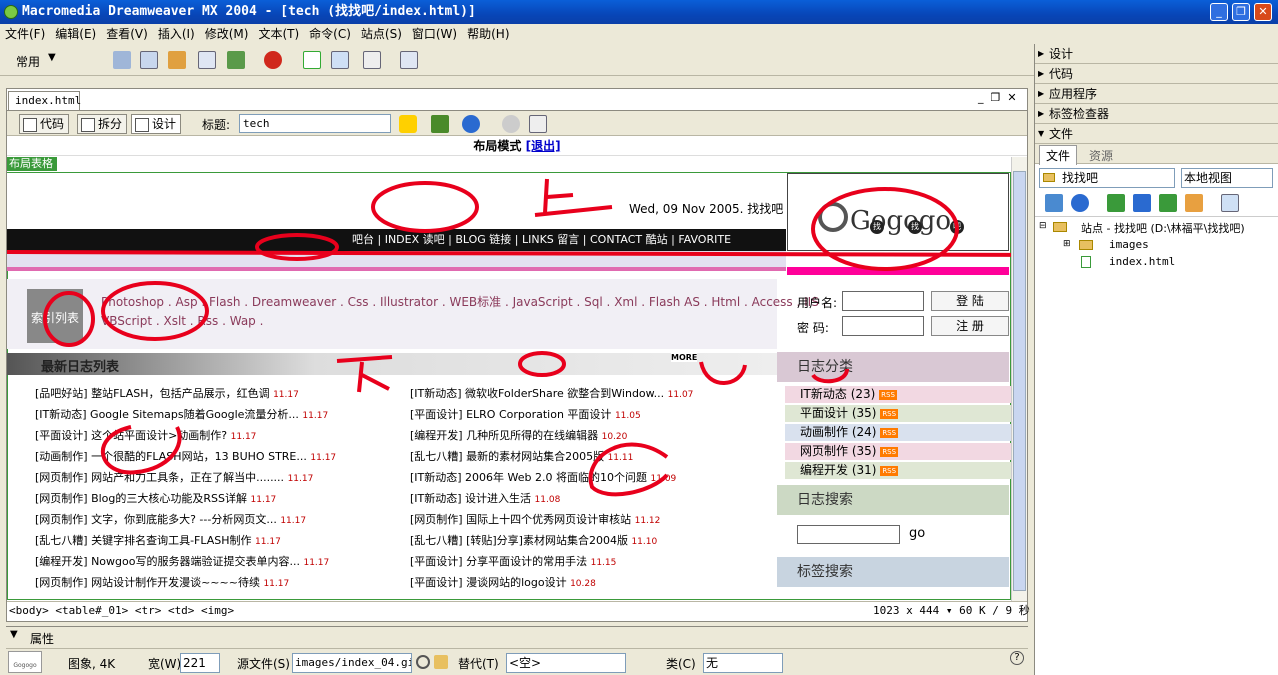 Image resolution: width=1278 pixels, height=675 pixels. I want to click on view-options-icon, so click(538, 124).